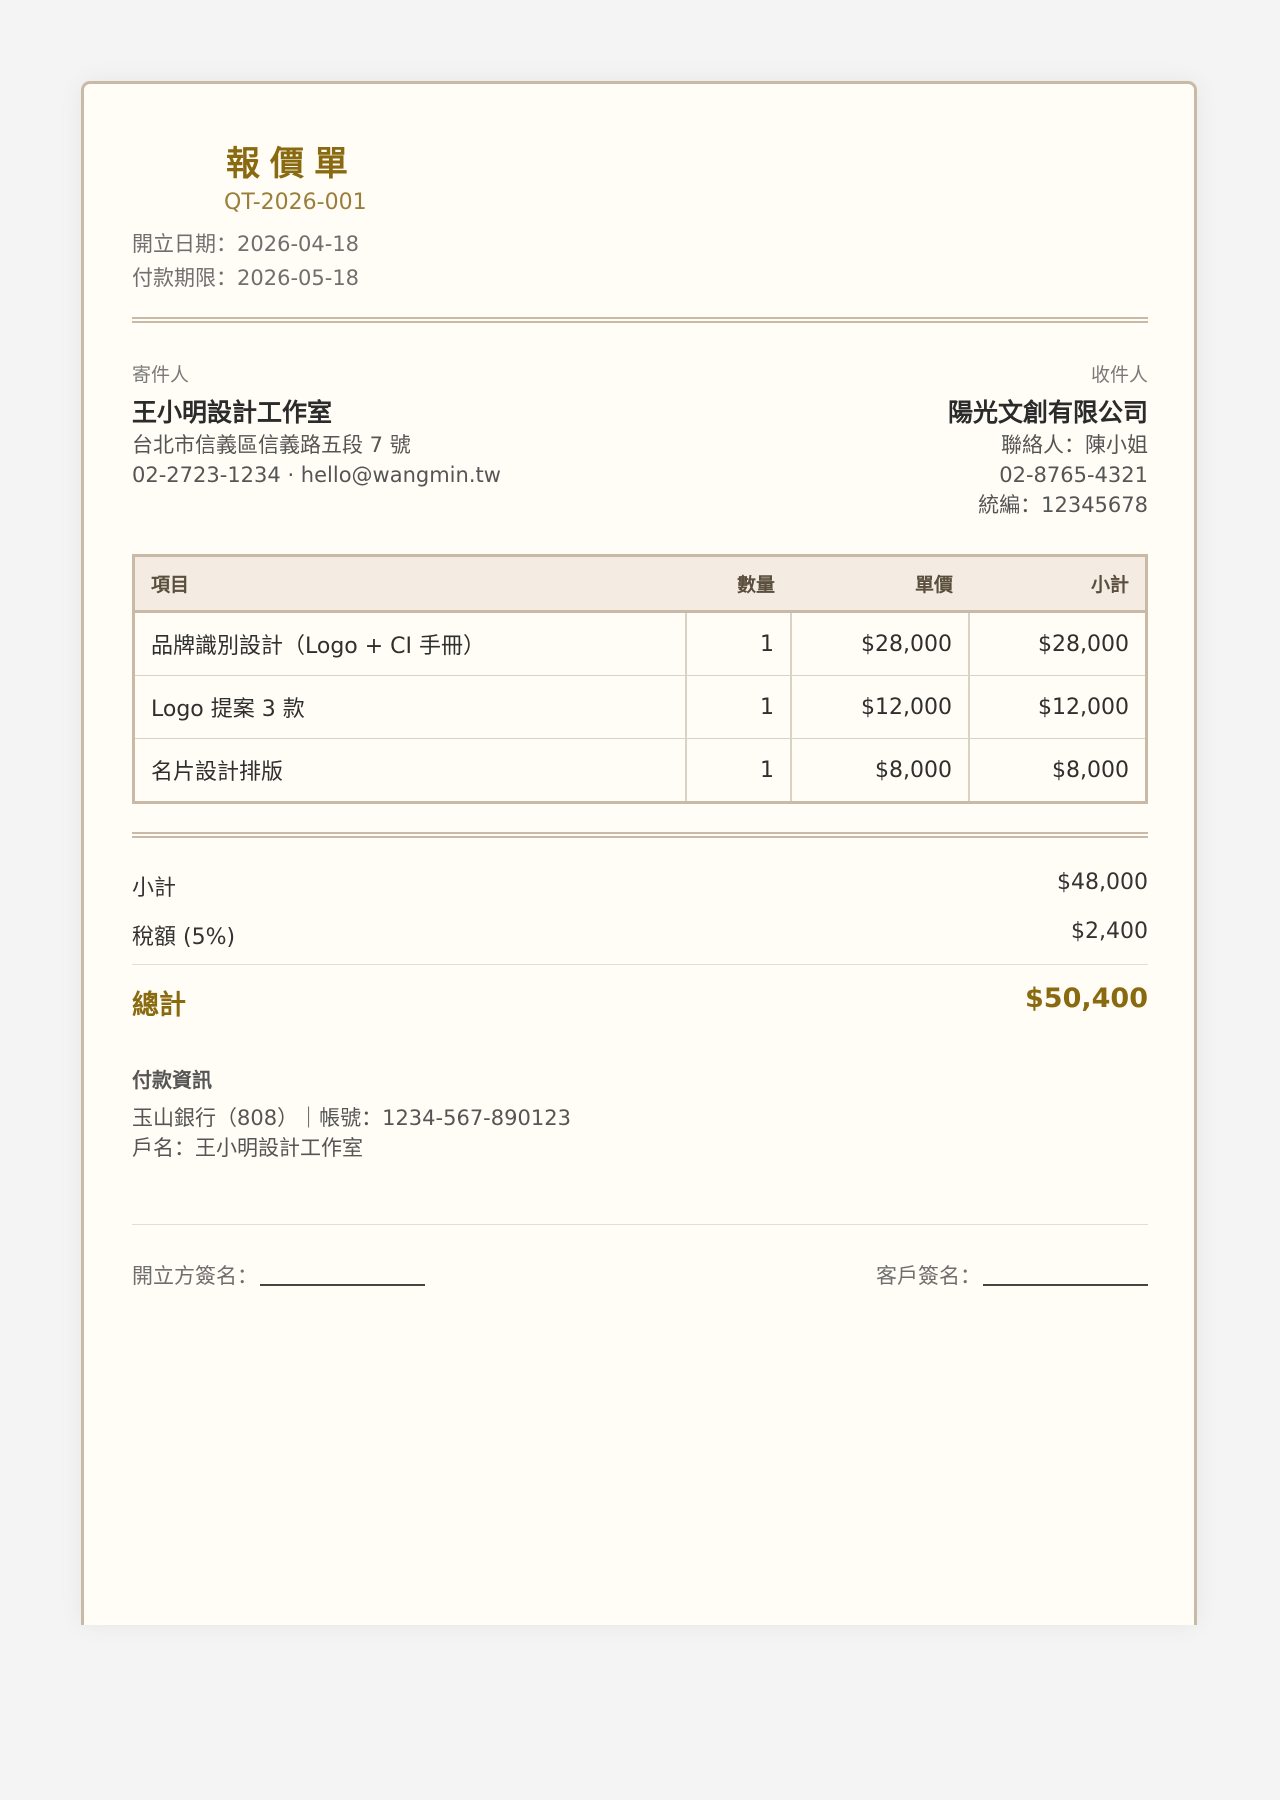  Describe the element at coordinates (172, 1080) in the screenshot. I see `payment-info-title: 付款資訊` at that location.